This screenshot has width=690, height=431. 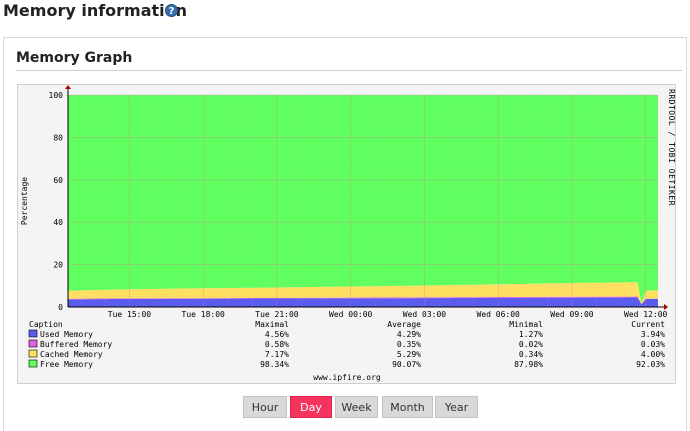 What do you see at coordinates (409, 334) in the screenshot?
I see `legend-avg: 4.29%` at bounding box center [409, 334].